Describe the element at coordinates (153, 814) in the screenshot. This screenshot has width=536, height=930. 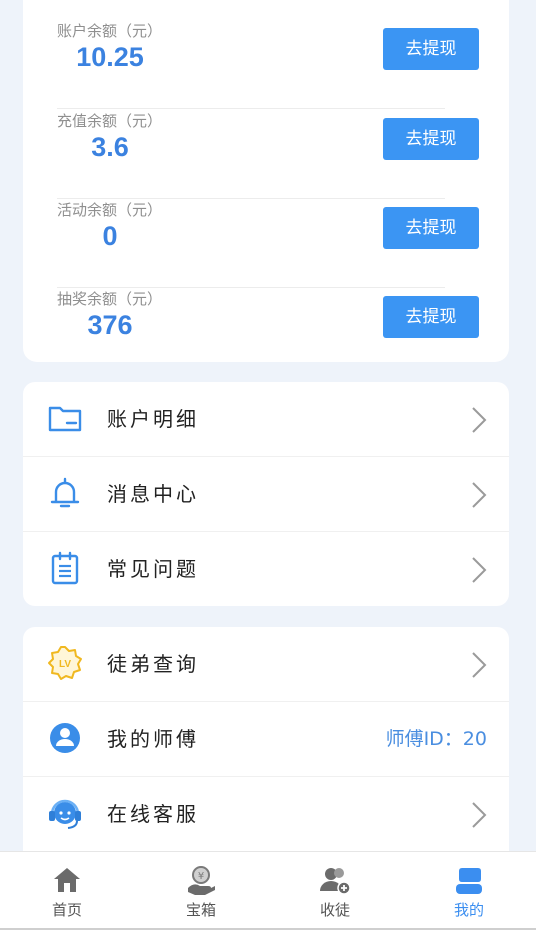
I see `menu-item-label: 在线客服` at that location.